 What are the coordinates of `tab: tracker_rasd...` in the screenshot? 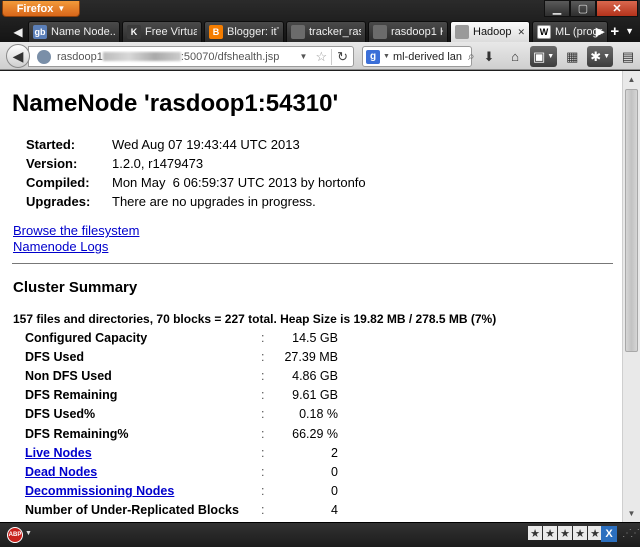 It's located at (326, 31).